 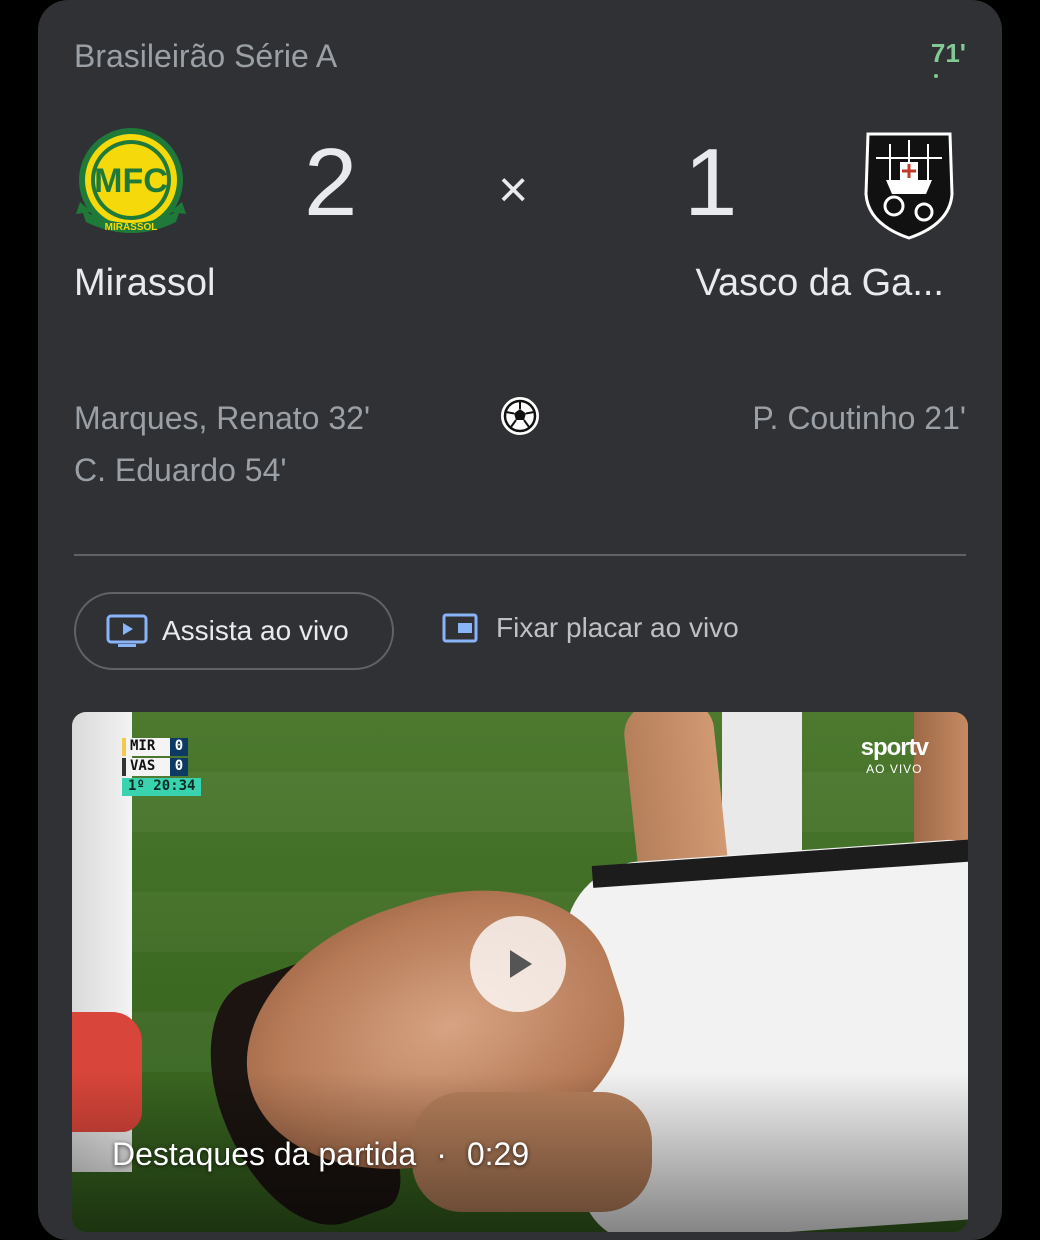 I want to click on vasco-logo, so click(x=909, y=183).